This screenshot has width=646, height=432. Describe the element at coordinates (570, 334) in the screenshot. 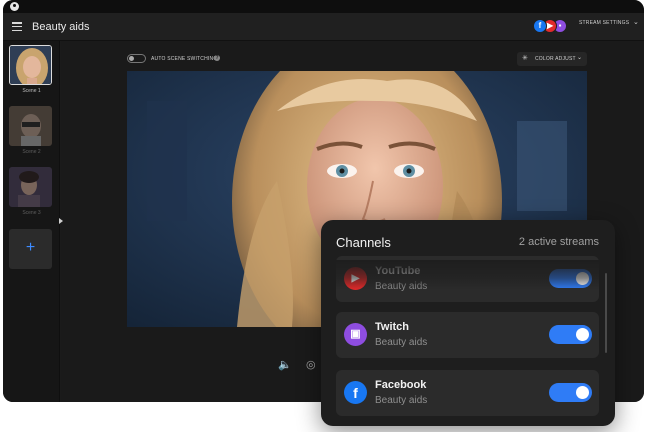

I see `twitch-stream-toggle` at that location.